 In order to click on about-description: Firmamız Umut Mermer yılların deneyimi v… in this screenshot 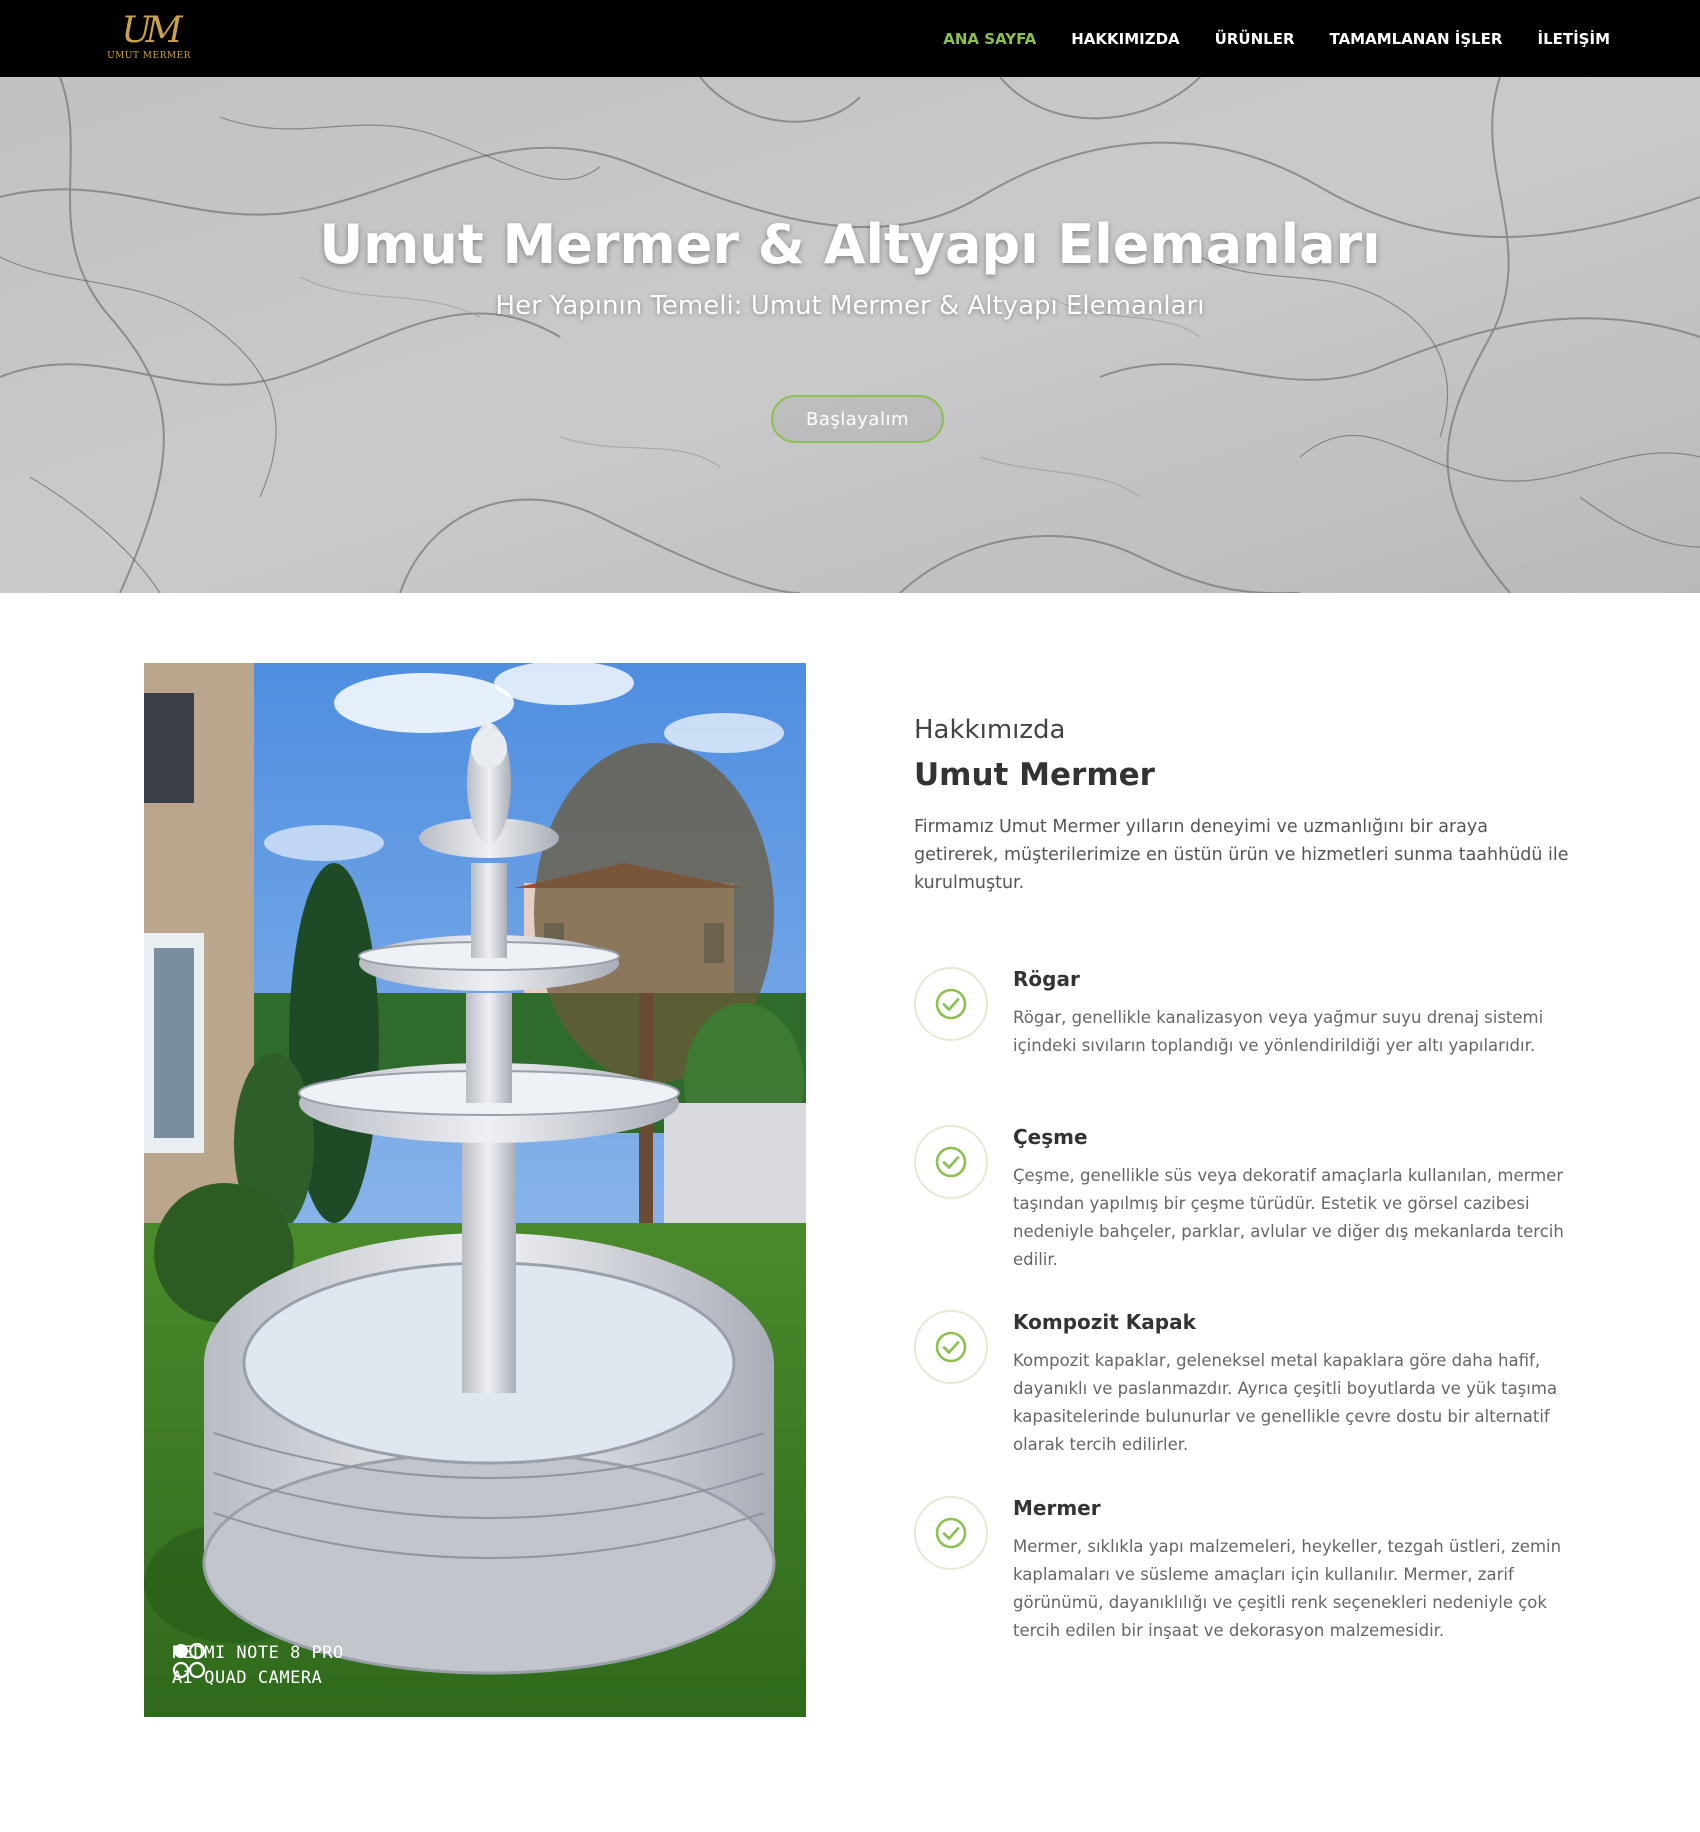, I will do `click(1241, 855)`.